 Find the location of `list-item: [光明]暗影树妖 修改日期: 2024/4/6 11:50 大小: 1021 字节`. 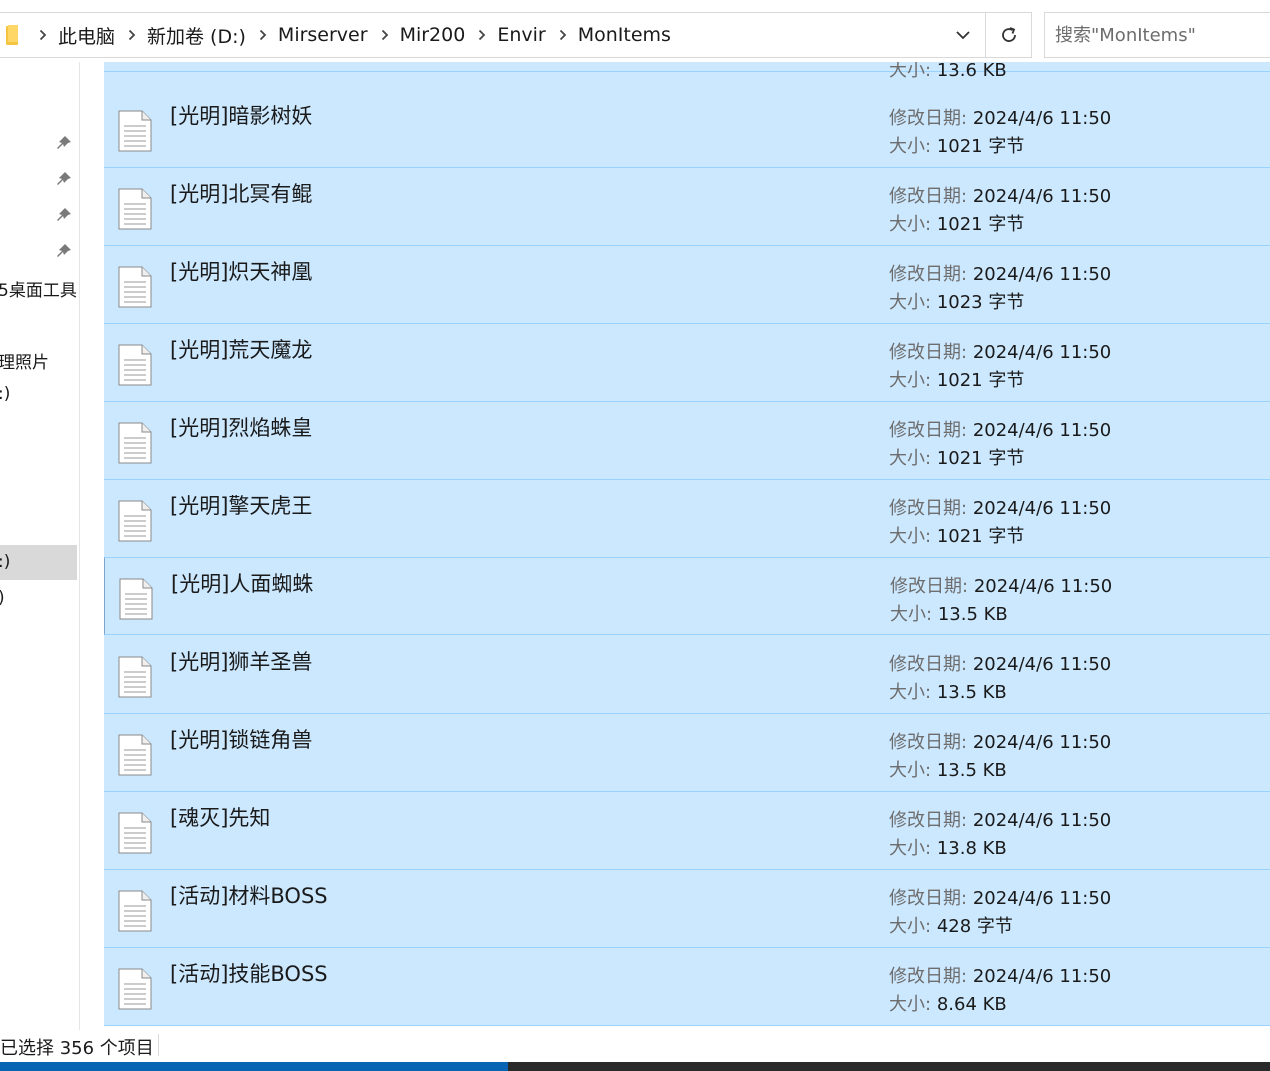

list-item: [光明]暗影树妖 修改日期: 2024/4/6 11:50 大小: 1021 字节 is located at coordinates (687, 129).